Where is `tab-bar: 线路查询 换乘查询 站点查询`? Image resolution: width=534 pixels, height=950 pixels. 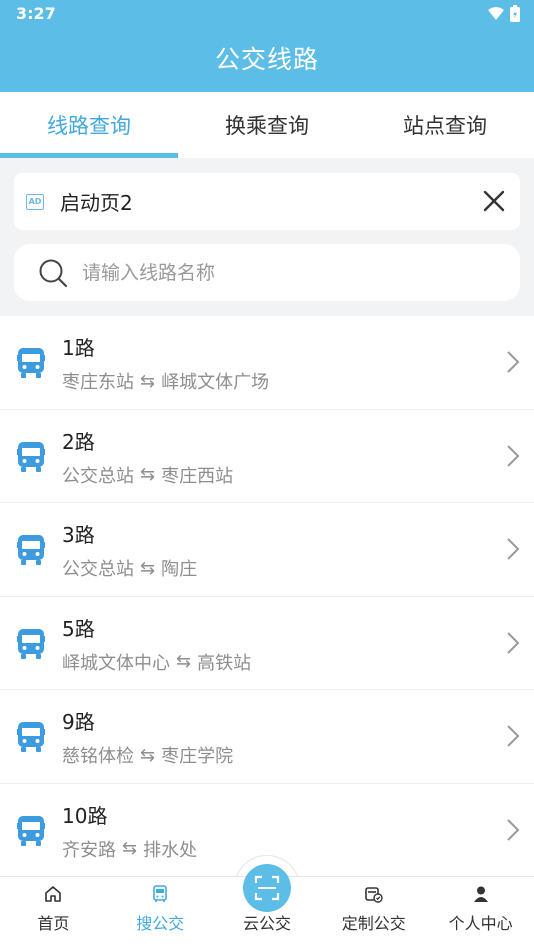 tab-bar: 线路查询 换乘查询 站点查询 is located at coordinates (267, 125).